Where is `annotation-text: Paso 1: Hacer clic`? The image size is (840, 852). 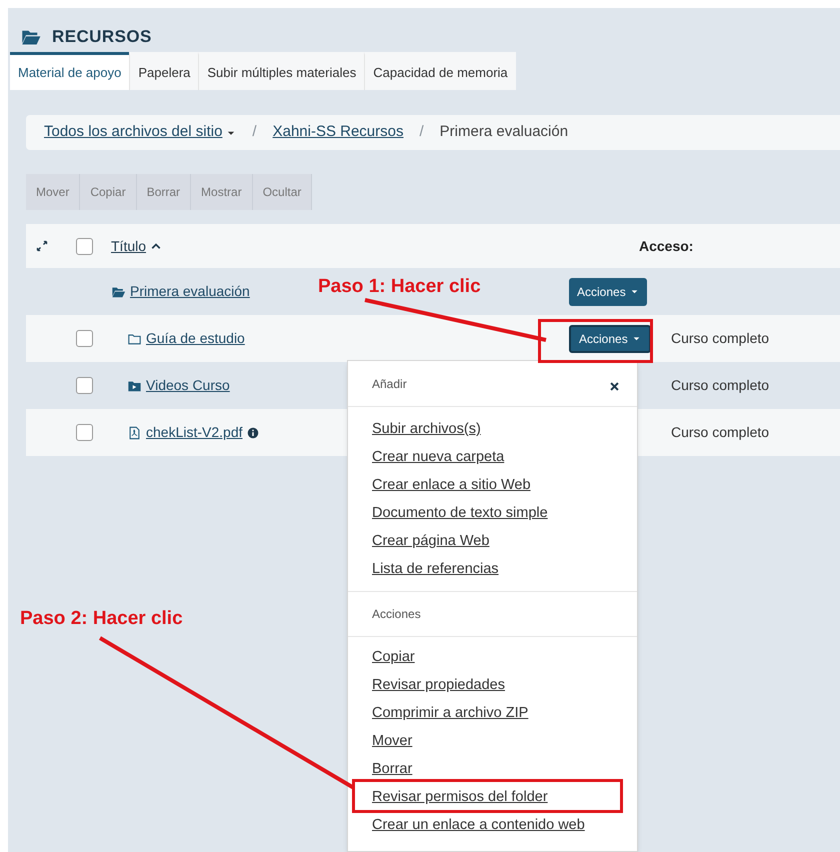
annotation-text: Paso 1: Hacer clic is located at coordinates (399, 287).